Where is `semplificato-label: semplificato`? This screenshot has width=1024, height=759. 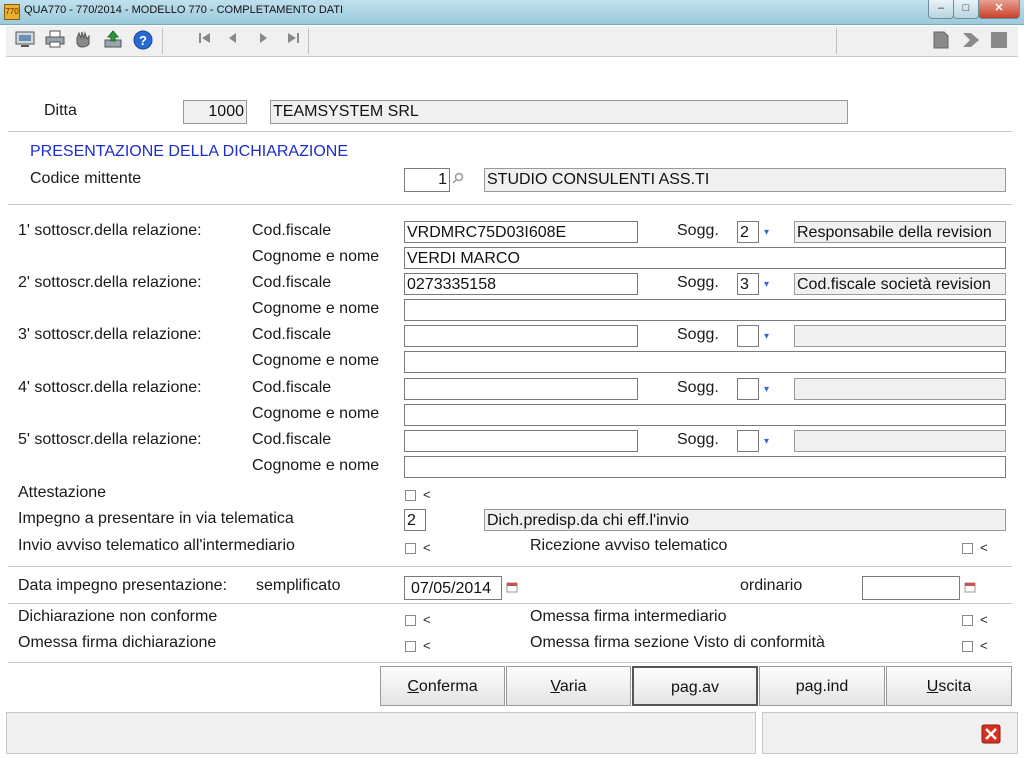 semplificato-label: semplificato is located at coordinates (298, 585).